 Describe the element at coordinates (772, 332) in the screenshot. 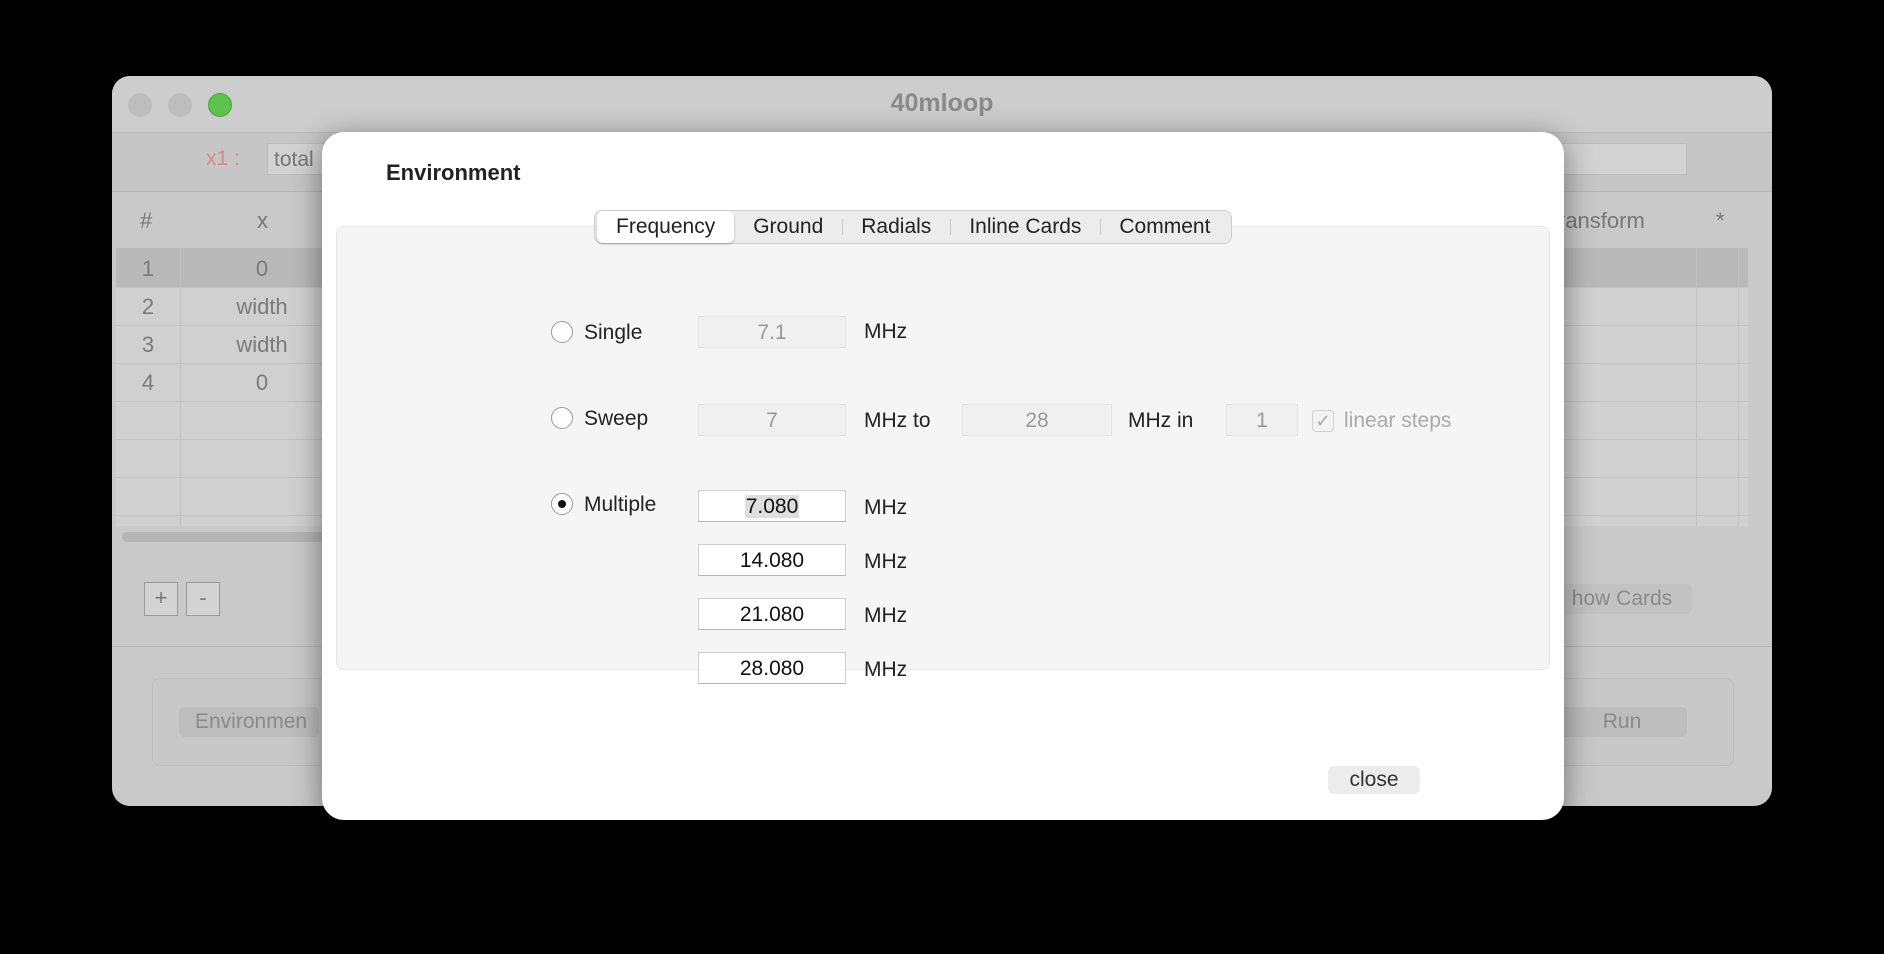

I see `single-frequency-field: 7.1` at that location.